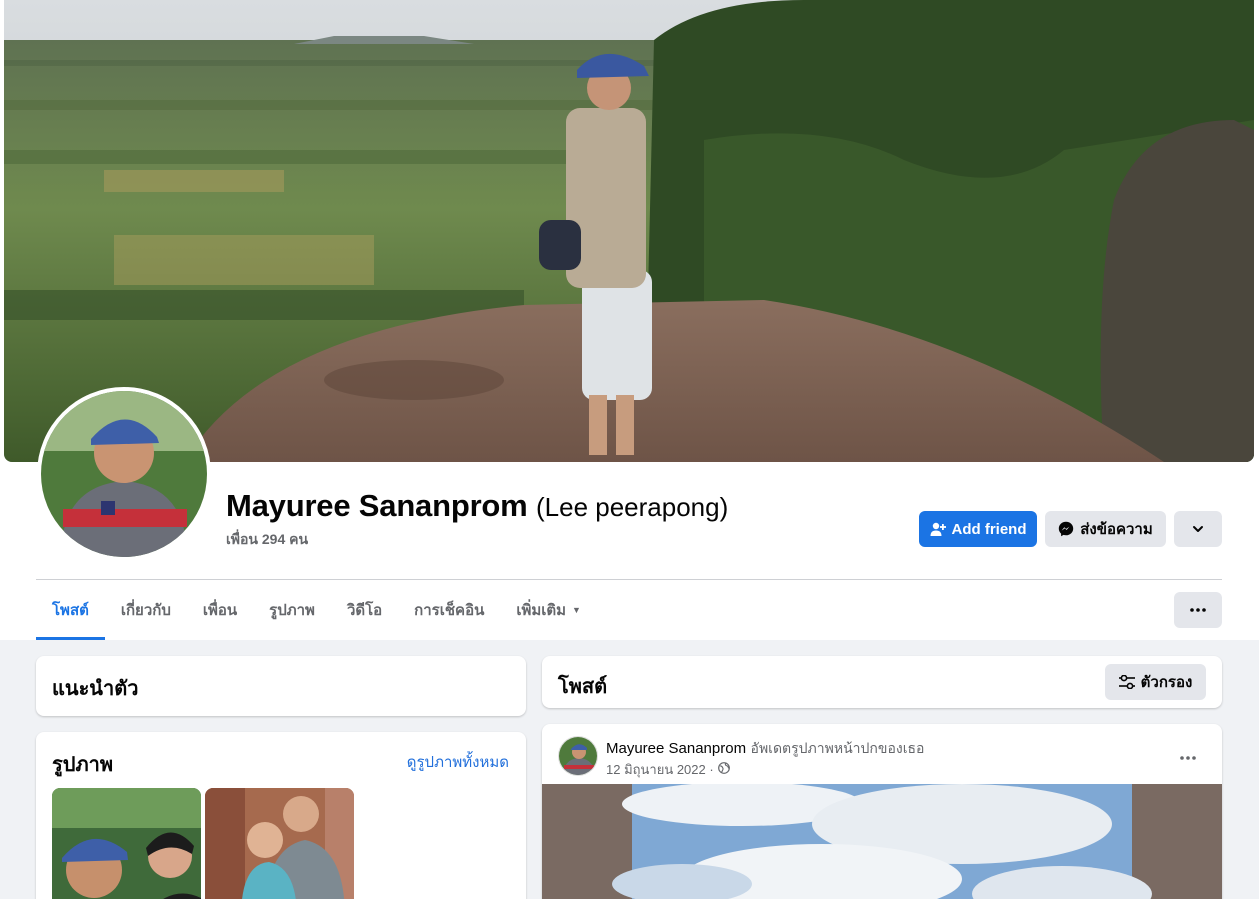 The width and height of the screenshot is (1259, 899). What do you see at coordinates (882, 682) in the screenshot?
I see `posts-header-card: โพสต์ ตัวกรอง` at bounding box center [882, 682].